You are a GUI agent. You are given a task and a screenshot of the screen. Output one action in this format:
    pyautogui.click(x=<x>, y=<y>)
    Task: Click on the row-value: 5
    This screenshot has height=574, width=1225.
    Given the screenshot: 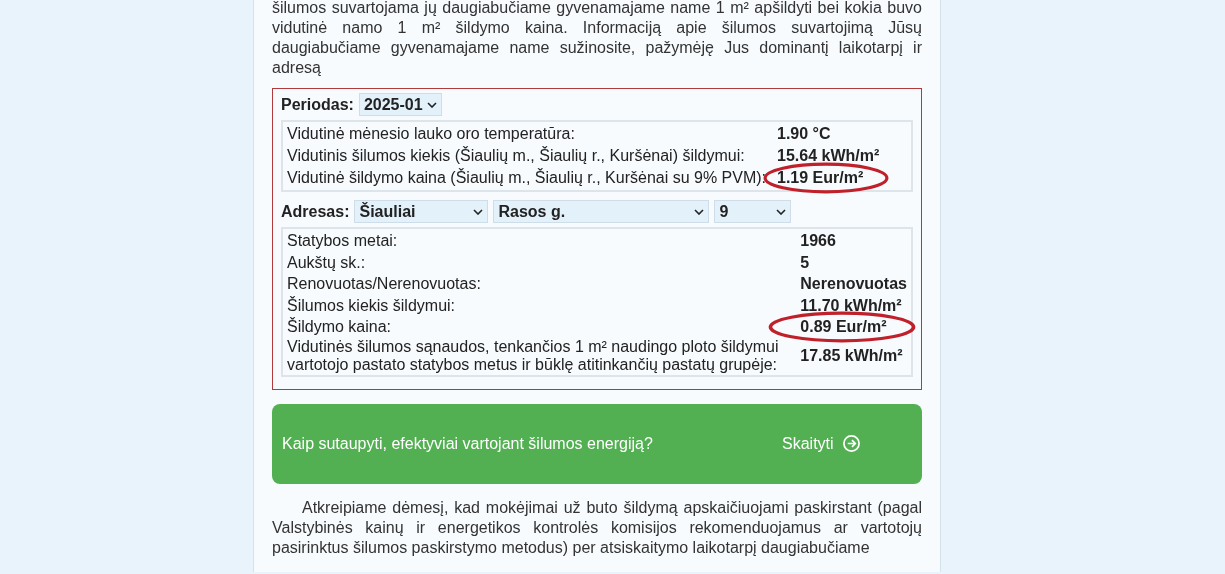 What is the action you would take?
    pyautogui.click(x=805, y=262)
    